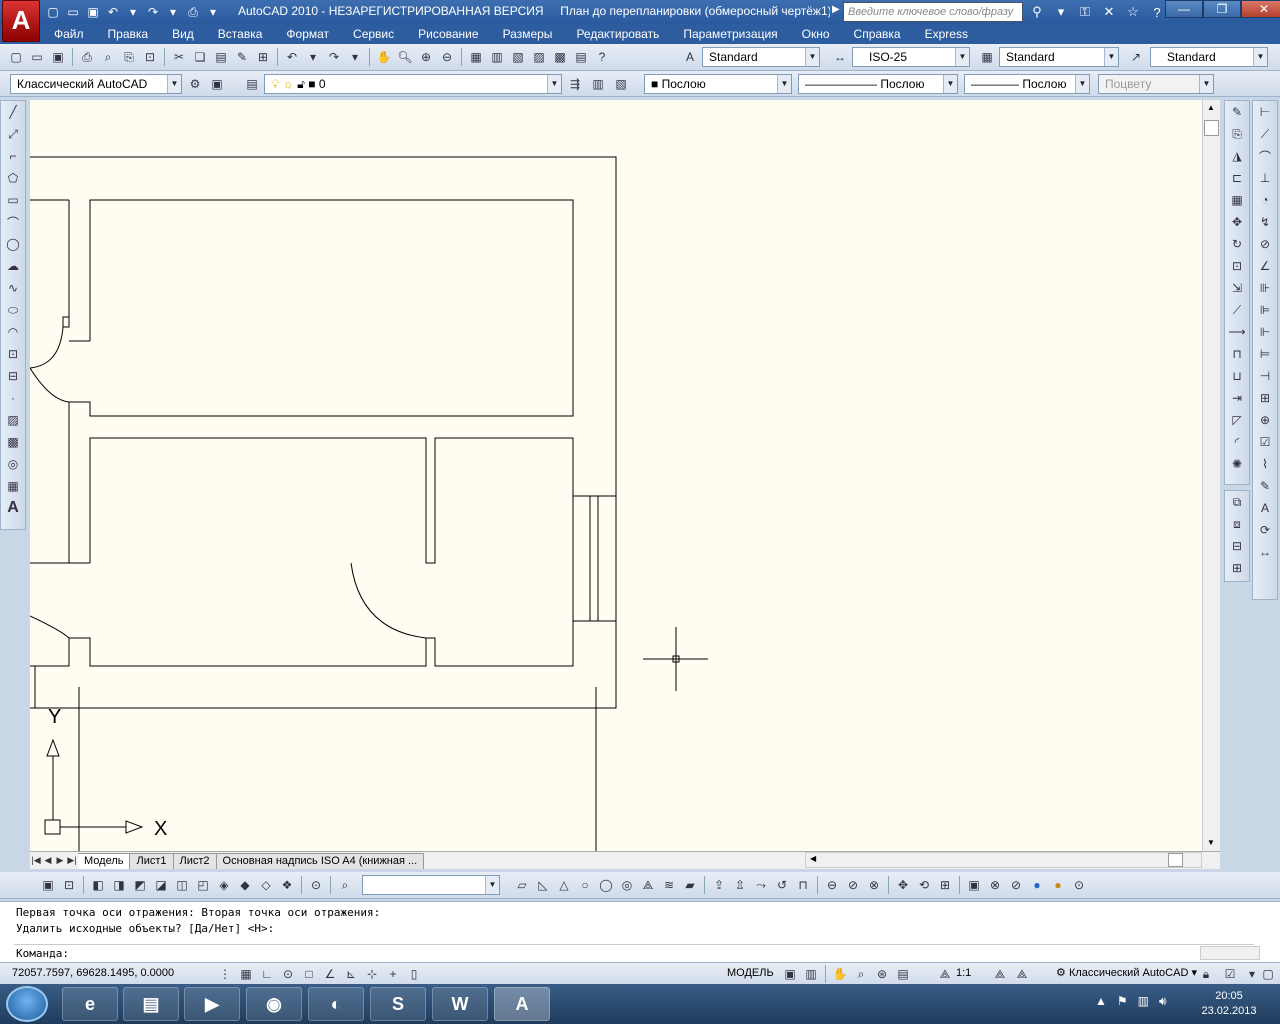 The height and width of the screenshot is (1024, 1280). Describe the element at coordinates (13, 244) in the screenshot. I see `circle-icon: ◯` at that location.